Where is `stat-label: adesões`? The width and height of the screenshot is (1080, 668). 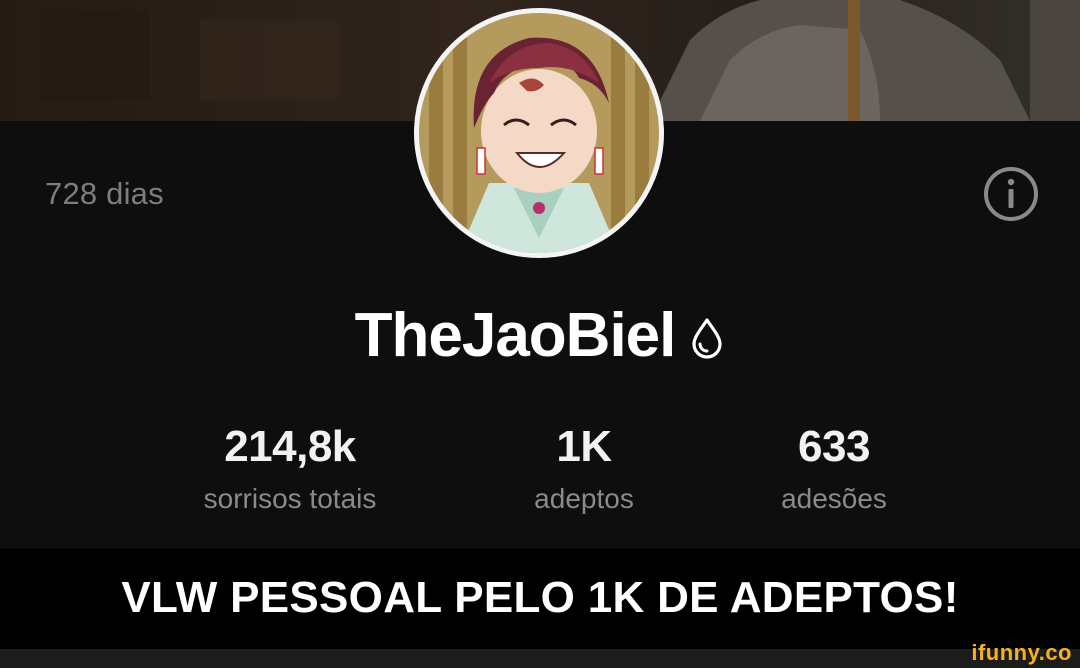
stat-label: adesões is located at coordinates (834, 498).